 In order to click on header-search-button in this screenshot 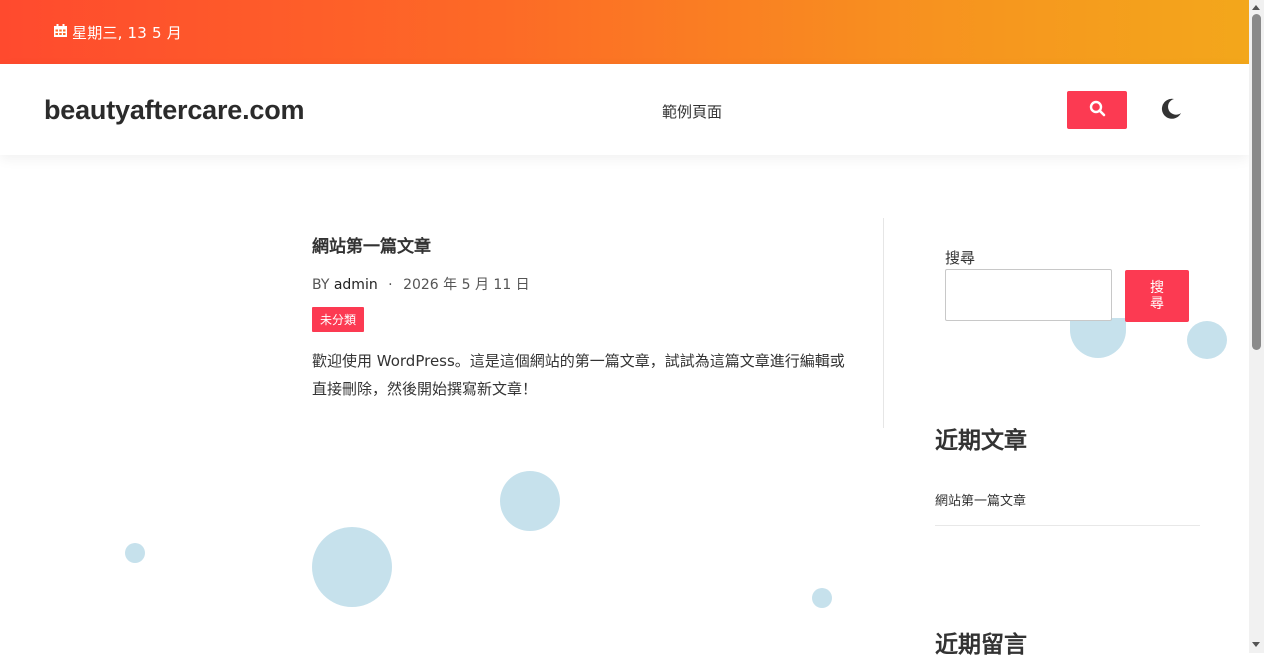, I will do `click(1097, 110)`.